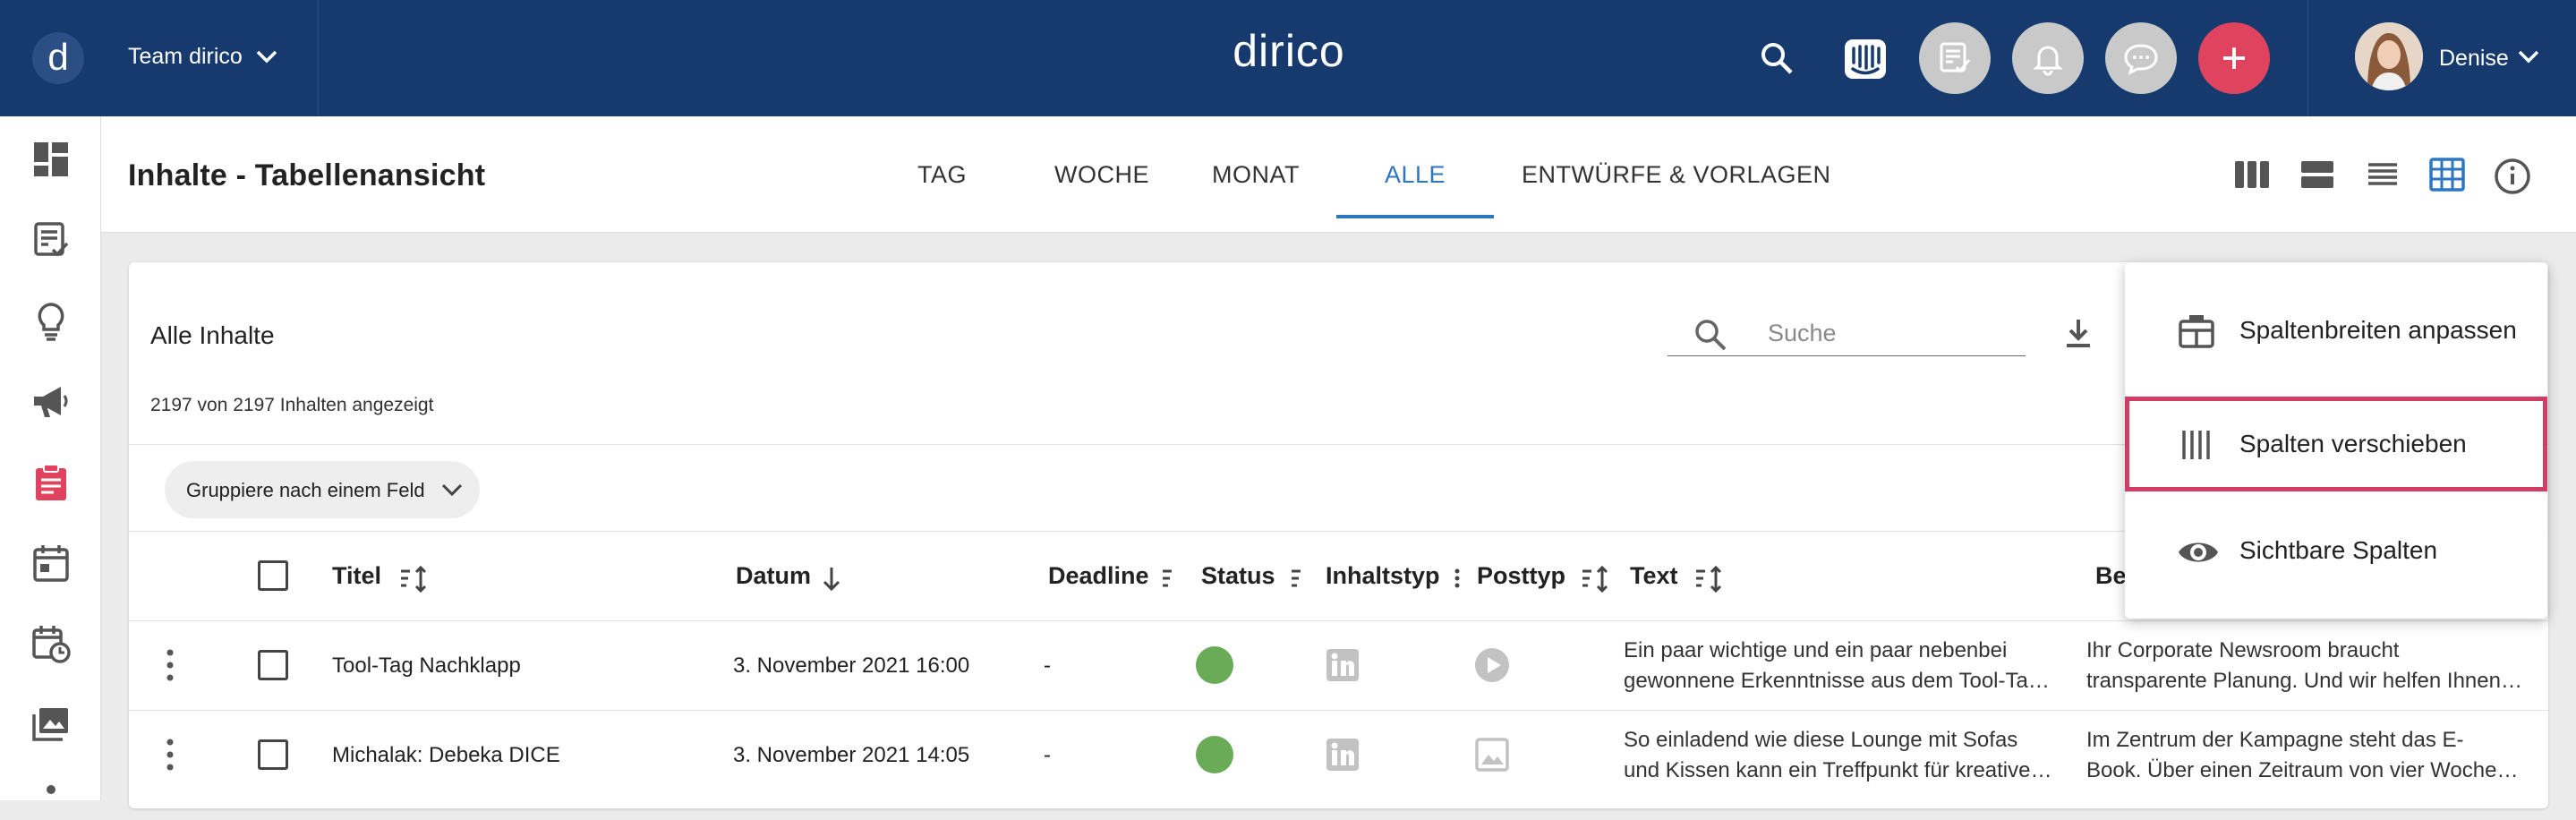 This screenshot has width=2576, height=820. What do you see at coordinates (2243, 650) in the screenshot?
I see `row-description-line: Ihr Corporate Newsroom braucht` at bounding box center [2243, 650].